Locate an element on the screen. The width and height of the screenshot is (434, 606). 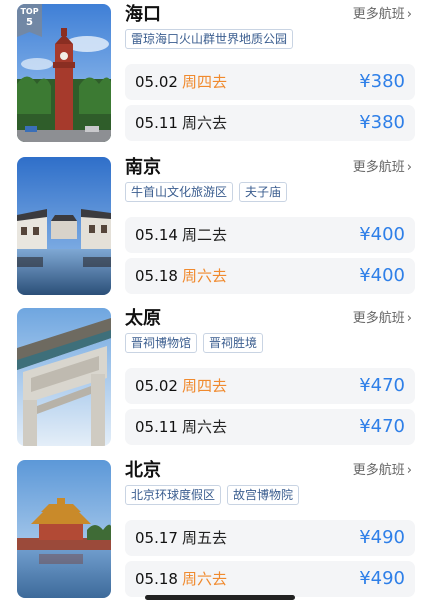
flight-weekday: 周五去 is located at coordinates (205, 538).